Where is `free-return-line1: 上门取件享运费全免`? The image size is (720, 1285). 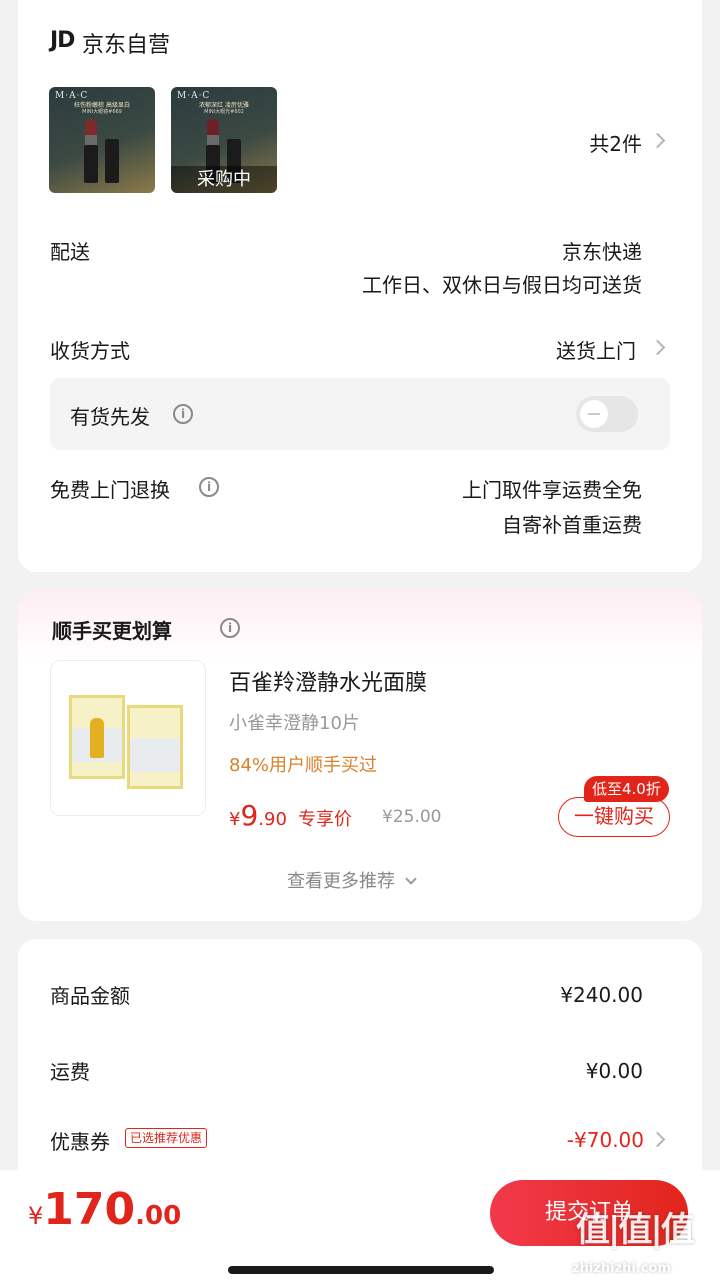
free-return-line1: 上门取件享运费全免 is located at coordinates (552, 490).